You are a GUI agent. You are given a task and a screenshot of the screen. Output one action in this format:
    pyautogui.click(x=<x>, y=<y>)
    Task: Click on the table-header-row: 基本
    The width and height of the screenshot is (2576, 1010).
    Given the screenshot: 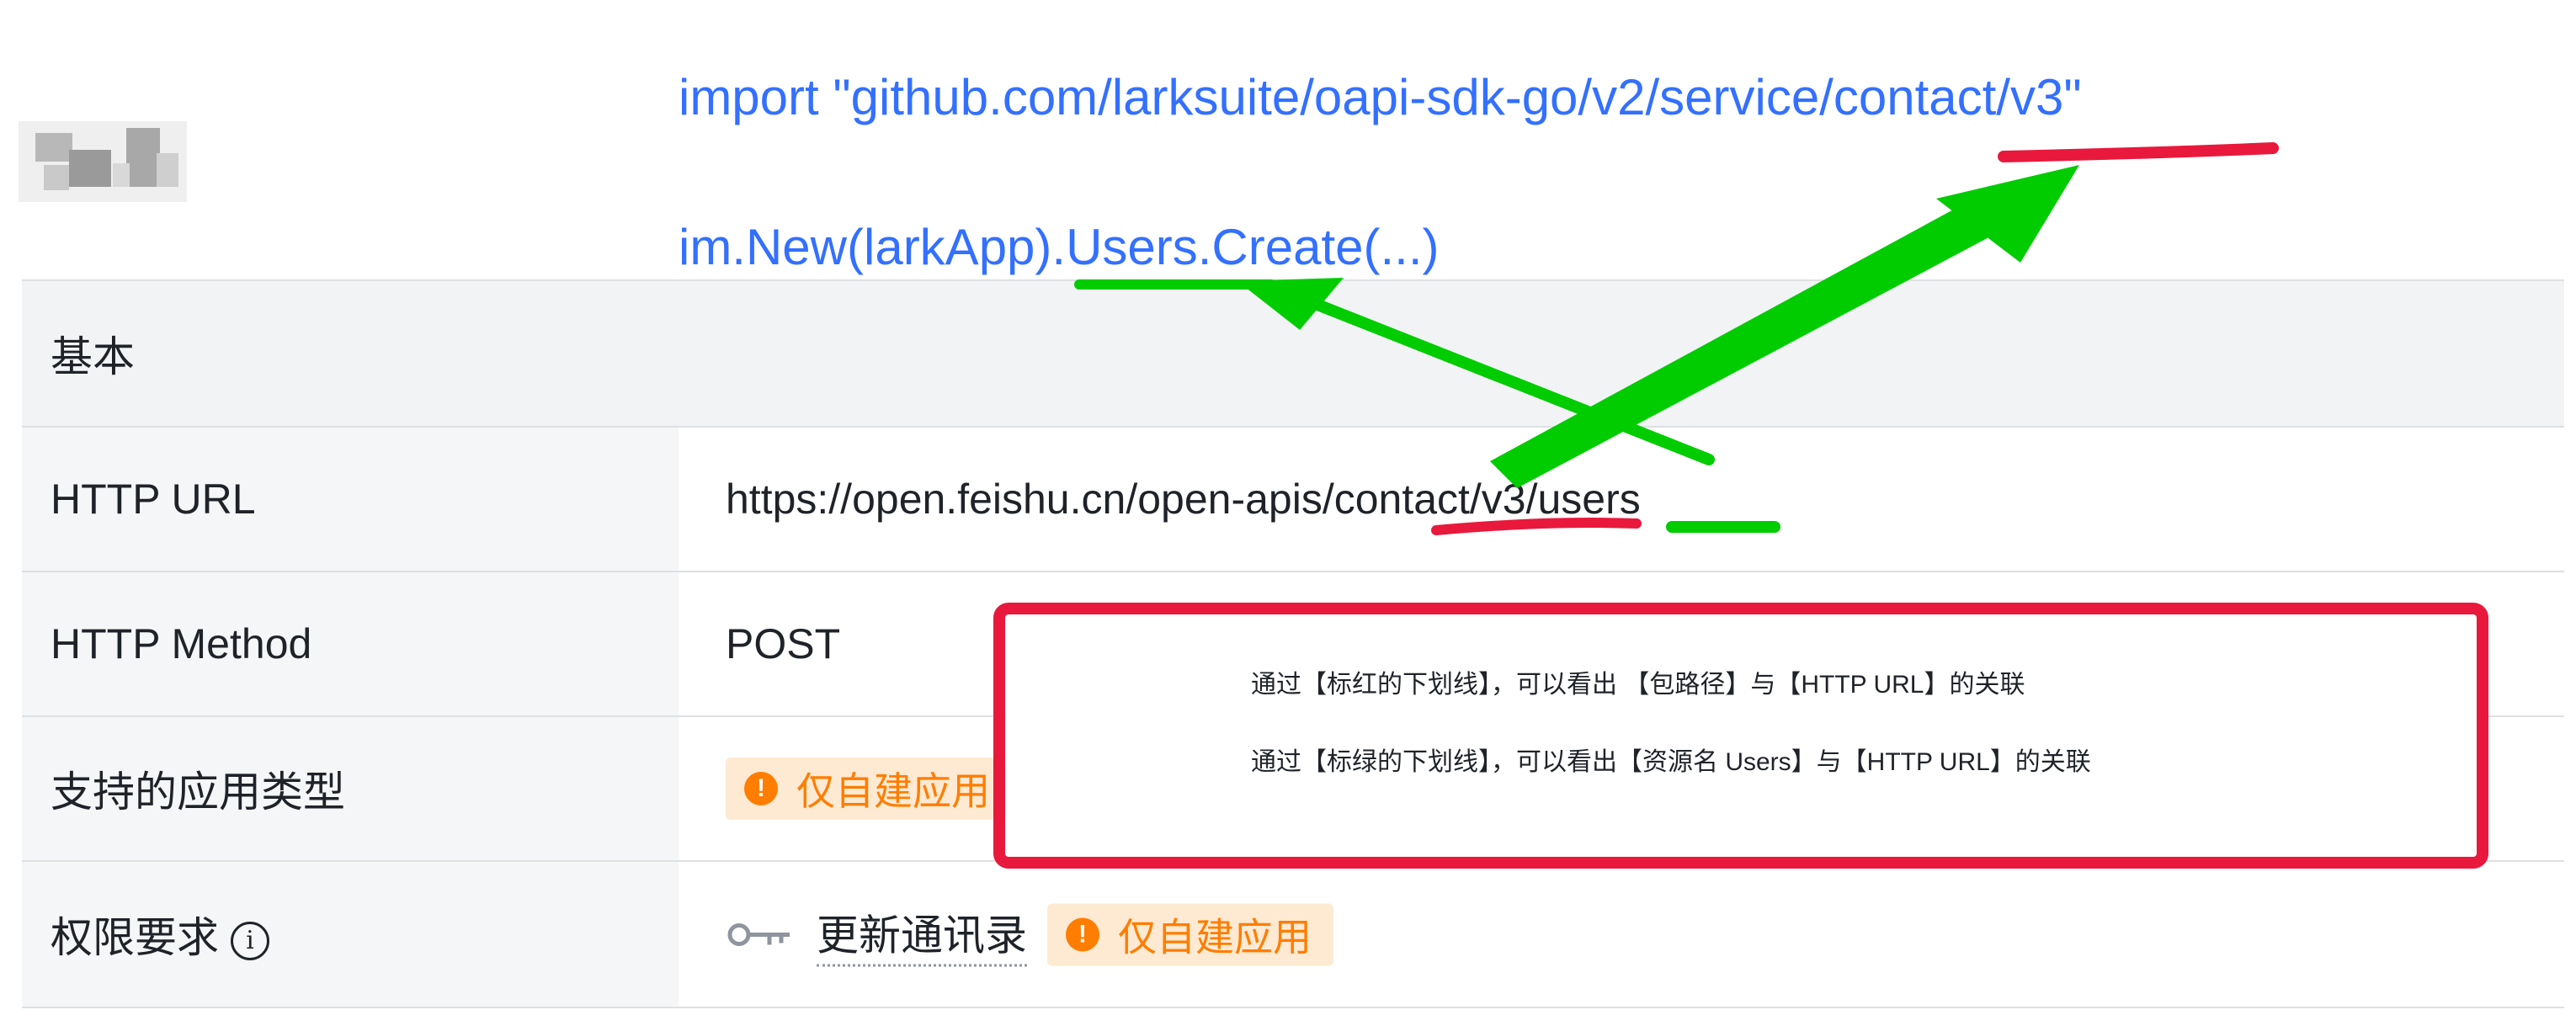 What is the action you would take?
    pyautogui.click(x=1293, y=354)
    